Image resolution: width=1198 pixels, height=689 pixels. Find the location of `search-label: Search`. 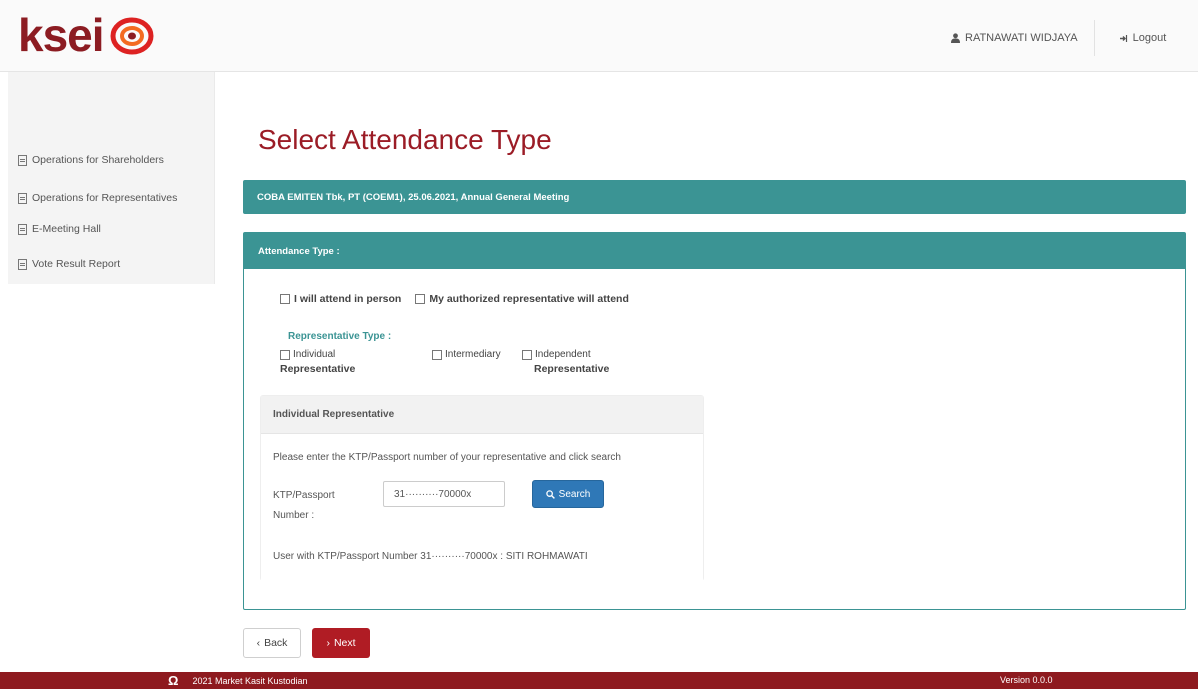

search-label: Search is located at coordinates (574, 494).